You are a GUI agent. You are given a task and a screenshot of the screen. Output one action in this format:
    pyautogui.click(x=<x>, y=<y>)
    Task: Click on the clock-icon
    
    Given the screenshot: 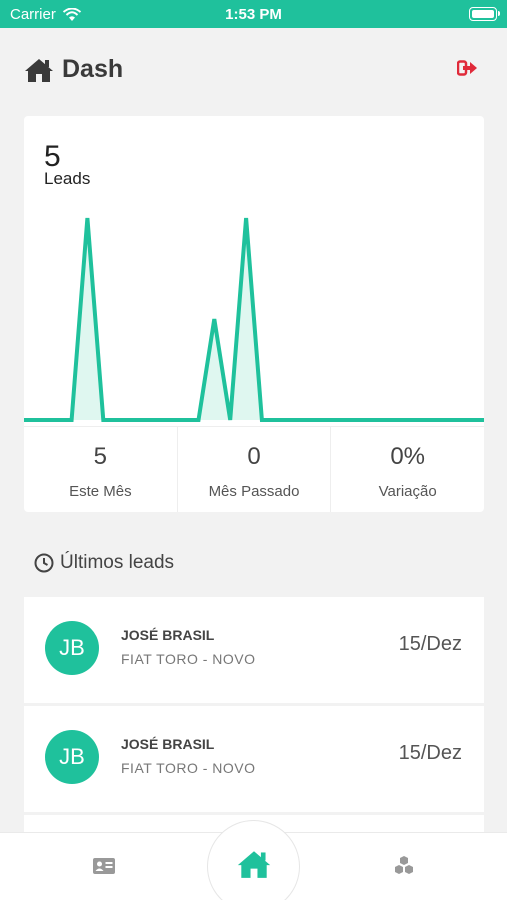 What is the action you would take?
    pyautogui.click(x=44, y=563)
    